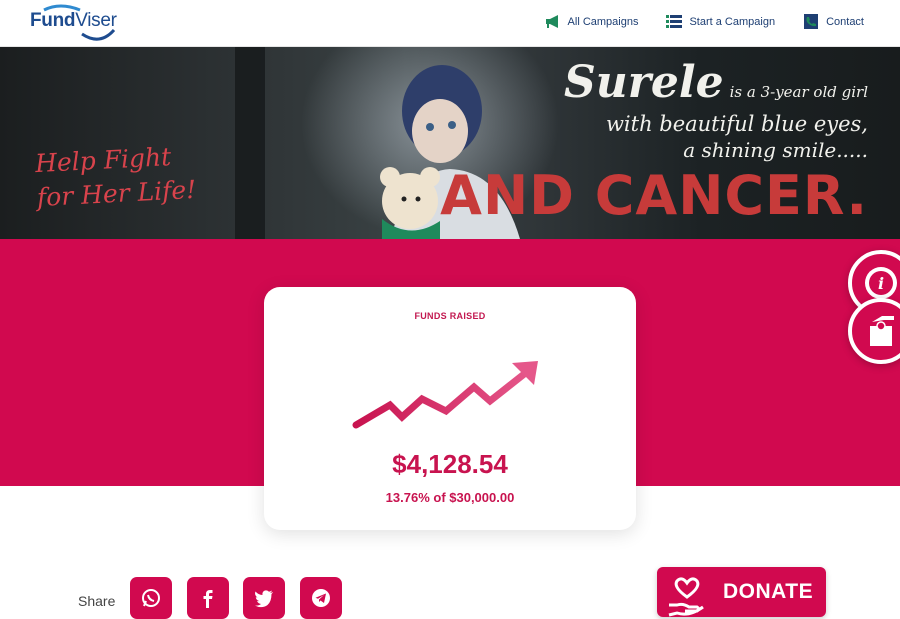 Image resolution: width=900 pixels, height=619 pixels. Describe the element at coordinates (445, 395) in the screenshot. I see `trend-arrow-icon` at that location.